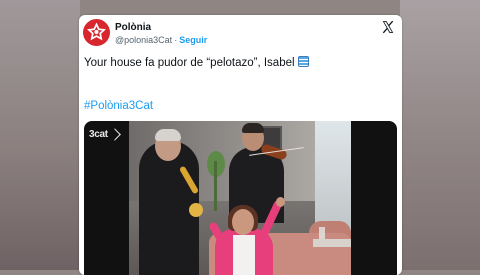  Describe the element at coordinates (133, 27) in the screenshot. I see `display-name: Polònia` at that location.